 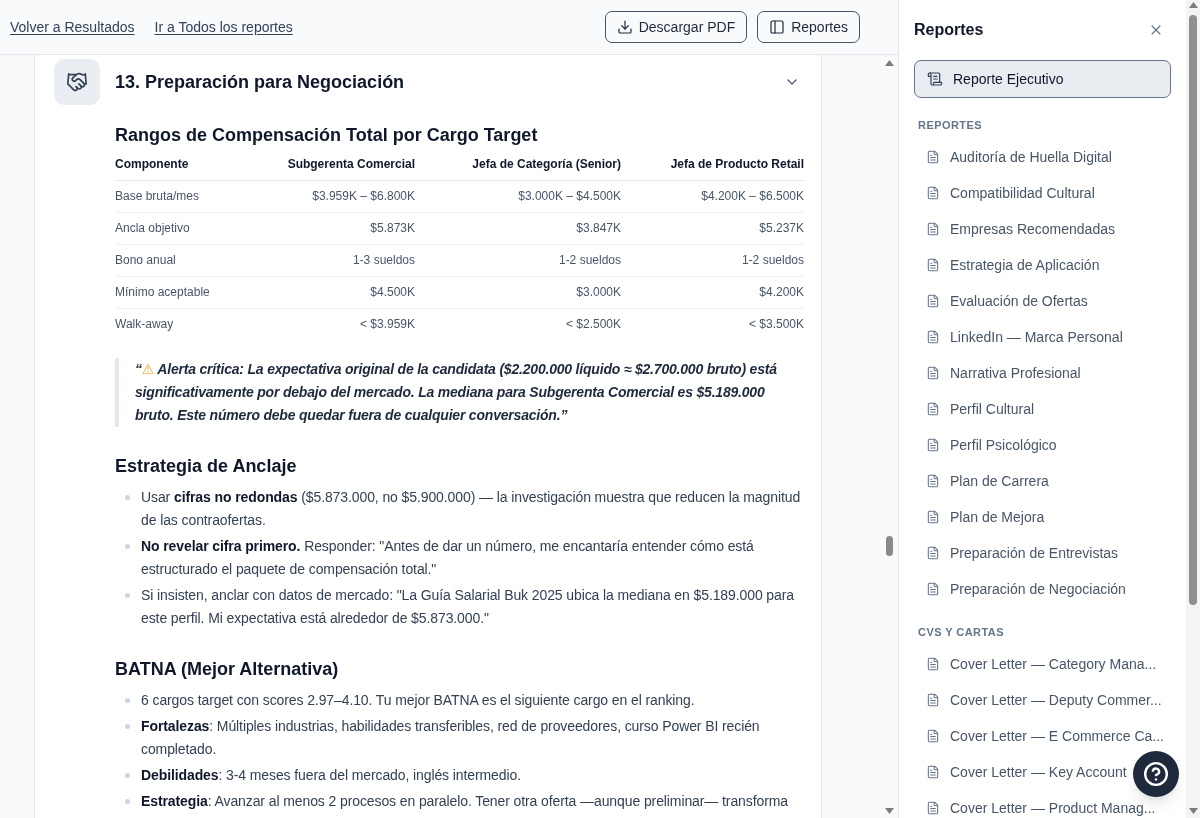 What do you see at coordinates (335, 292) in the screenshot?
I see `table-cell: $4.500K` at bounding box center [335, 292].